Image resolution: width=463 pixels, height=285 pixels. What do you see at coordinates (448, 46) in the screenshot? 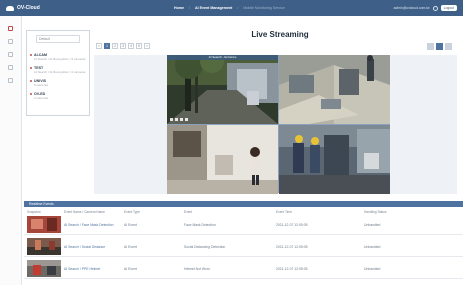
I see `layout-3x3-icon` at bounding box center [448, 46].